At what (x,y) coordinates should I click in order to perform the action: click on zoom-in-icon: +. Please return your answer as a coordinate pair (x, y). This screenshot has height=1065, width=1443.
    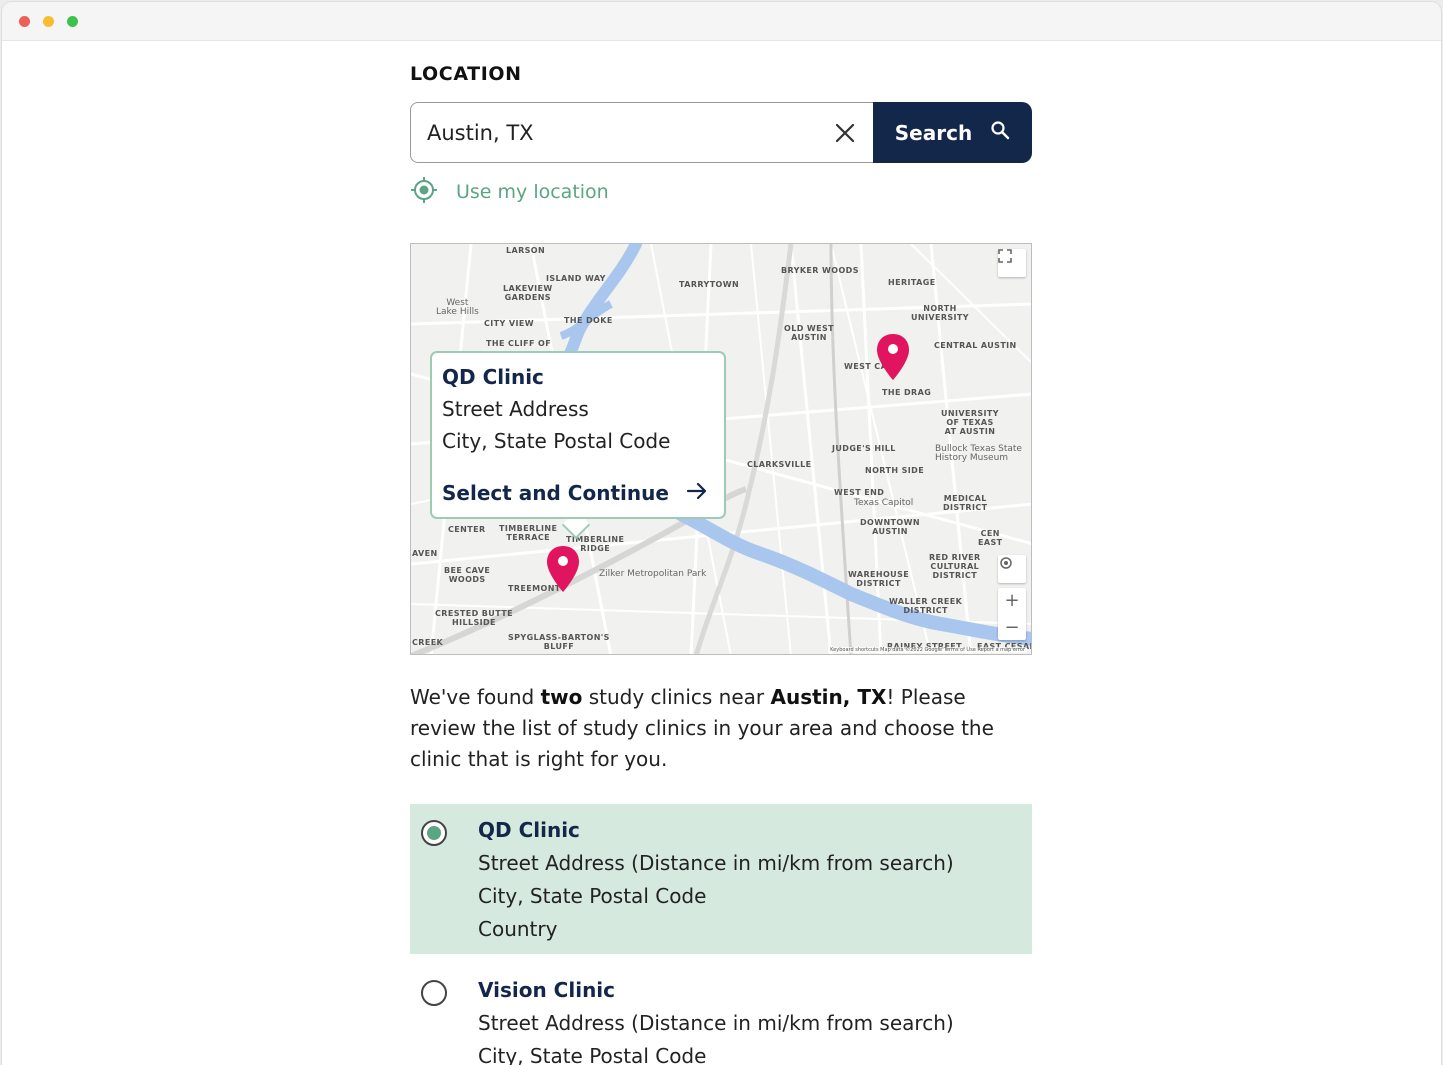
    Looking at the image, I should click on (1011, 600).